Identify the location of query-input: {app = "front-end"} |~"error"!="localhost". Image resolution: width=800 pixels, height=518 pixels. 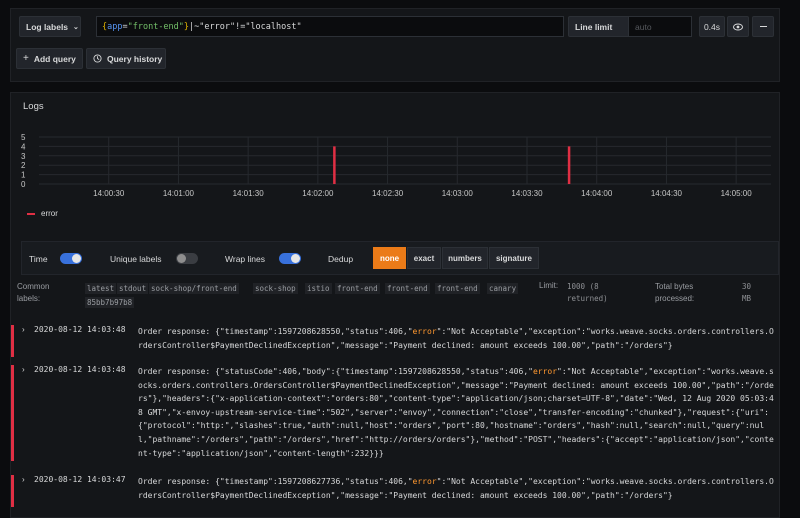
(330, 26).